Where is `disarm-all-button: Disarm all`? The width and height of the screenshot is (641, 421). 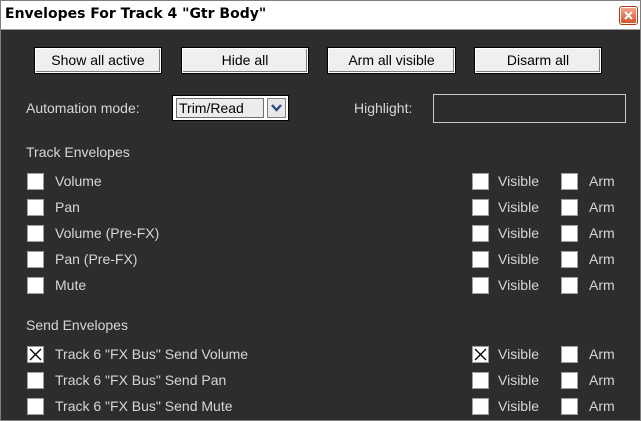 disarm-all-button: Disarm all is located at coordinates (538, 60).